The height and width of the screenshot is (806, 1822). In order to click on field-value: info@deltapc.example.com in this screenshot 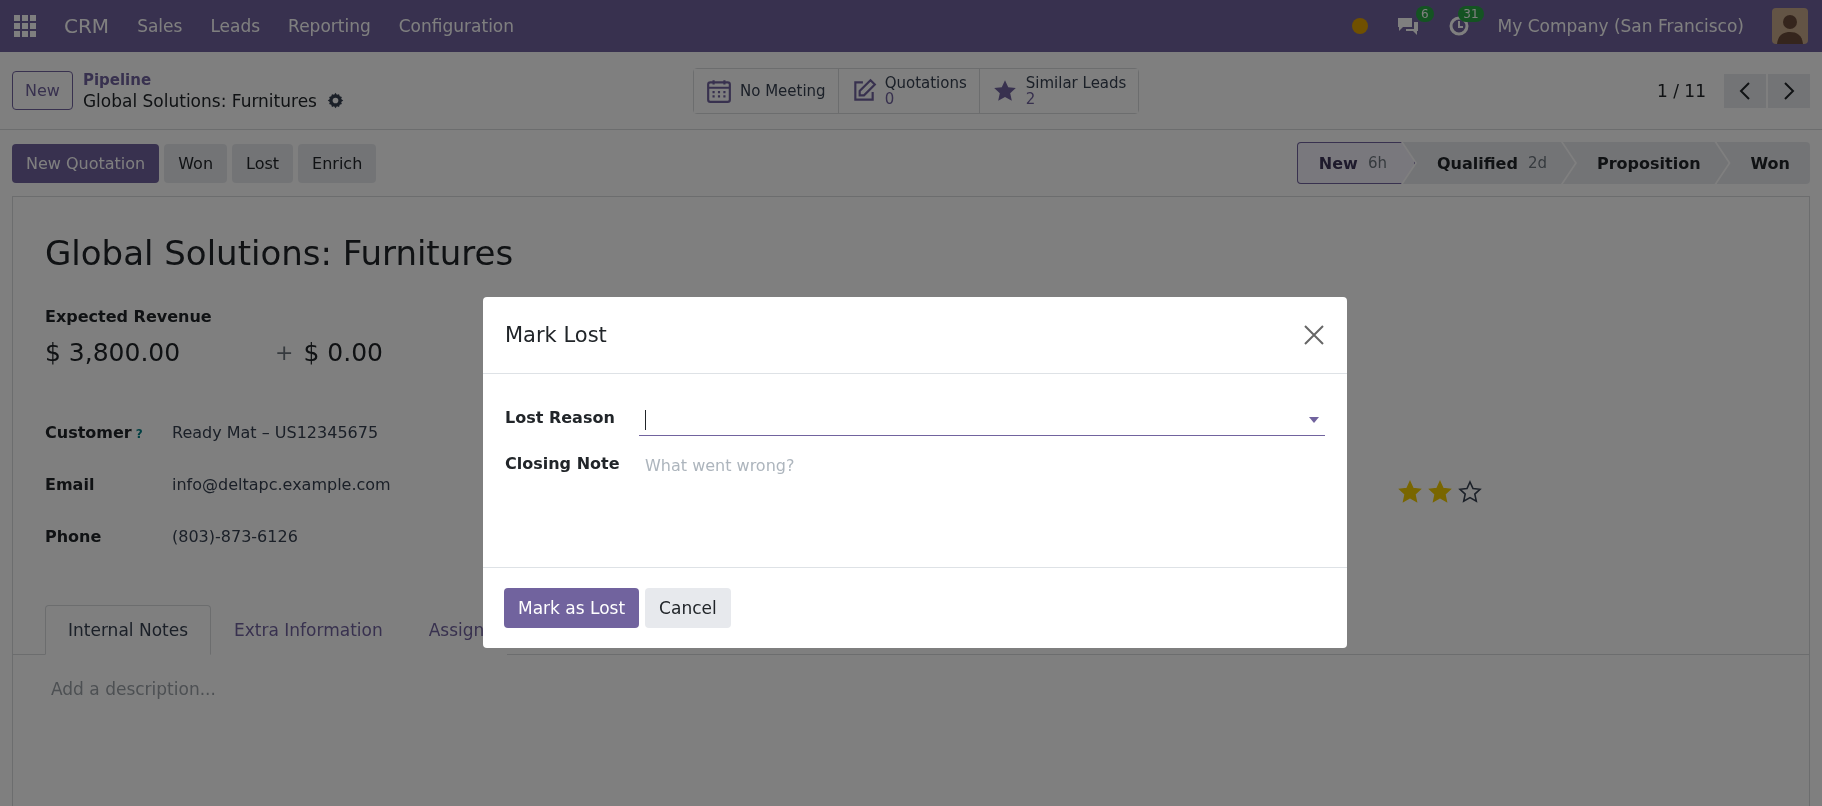, I will do `click(281, 484)`.